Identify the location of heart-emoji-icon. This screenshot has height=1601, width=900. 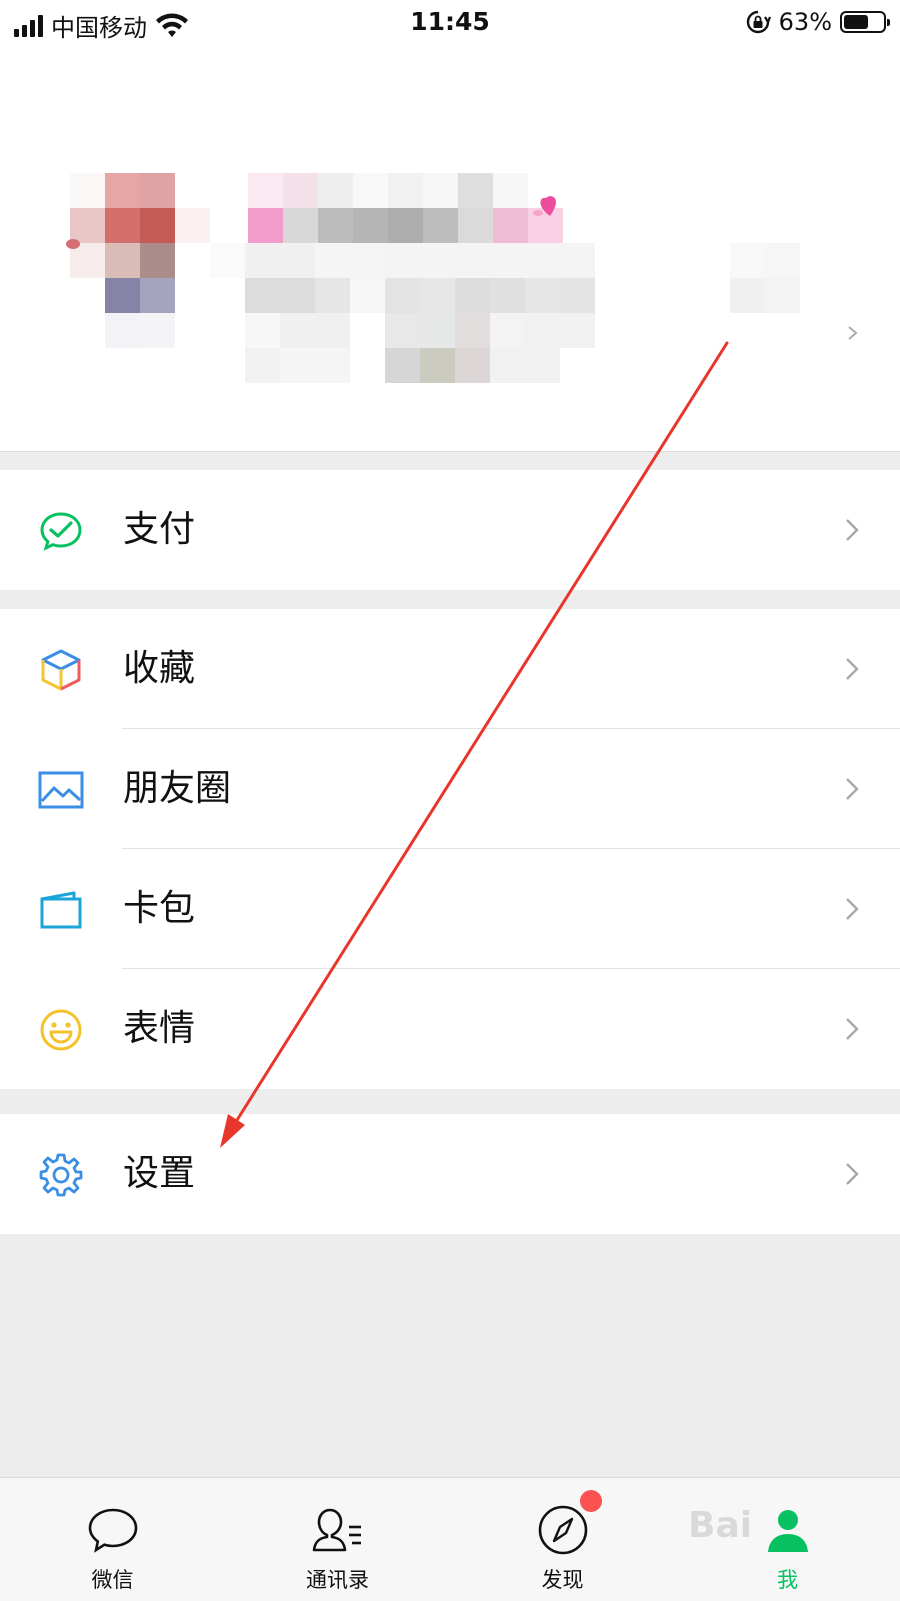
(544, 206).